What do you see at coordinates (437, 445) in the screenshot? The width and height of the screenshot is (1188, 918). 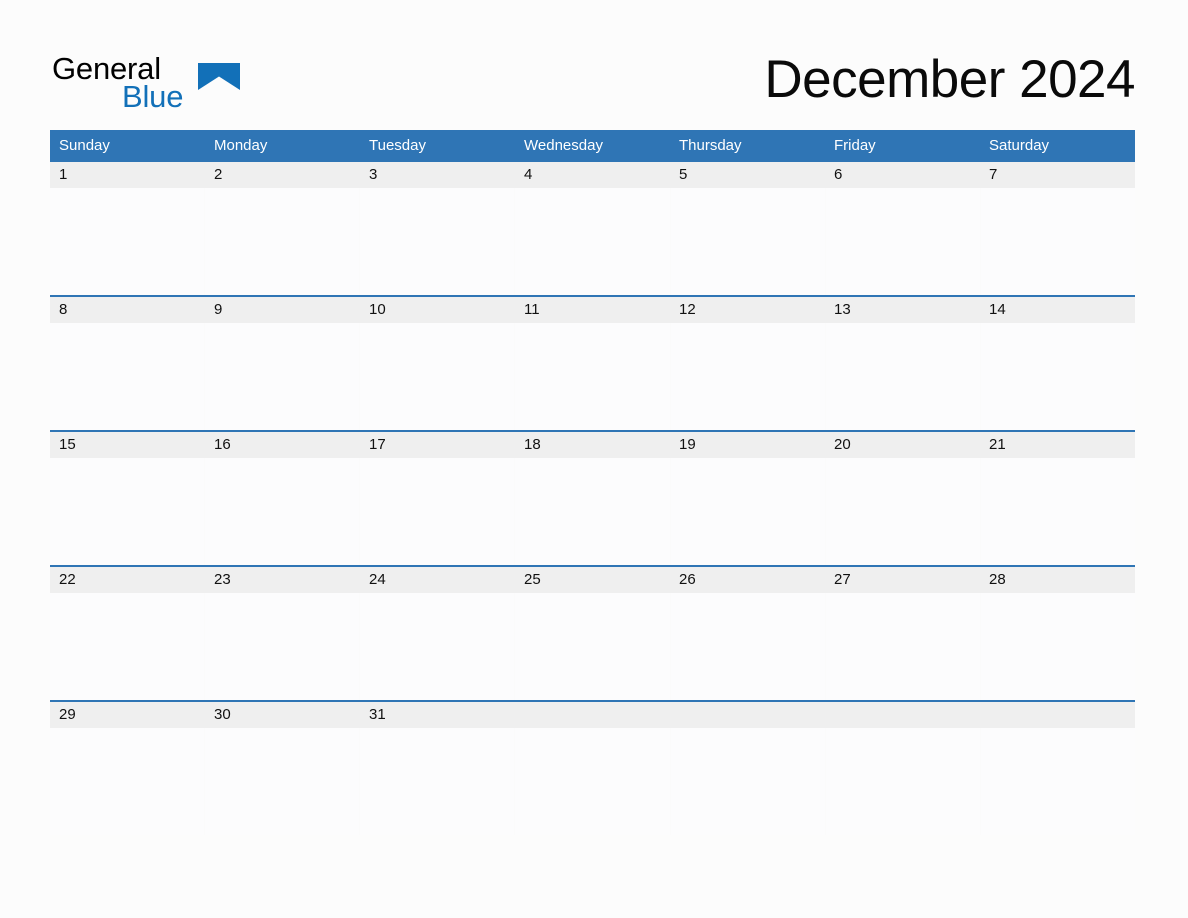 I see `day-number: 17` at bounding box center [437, 445].